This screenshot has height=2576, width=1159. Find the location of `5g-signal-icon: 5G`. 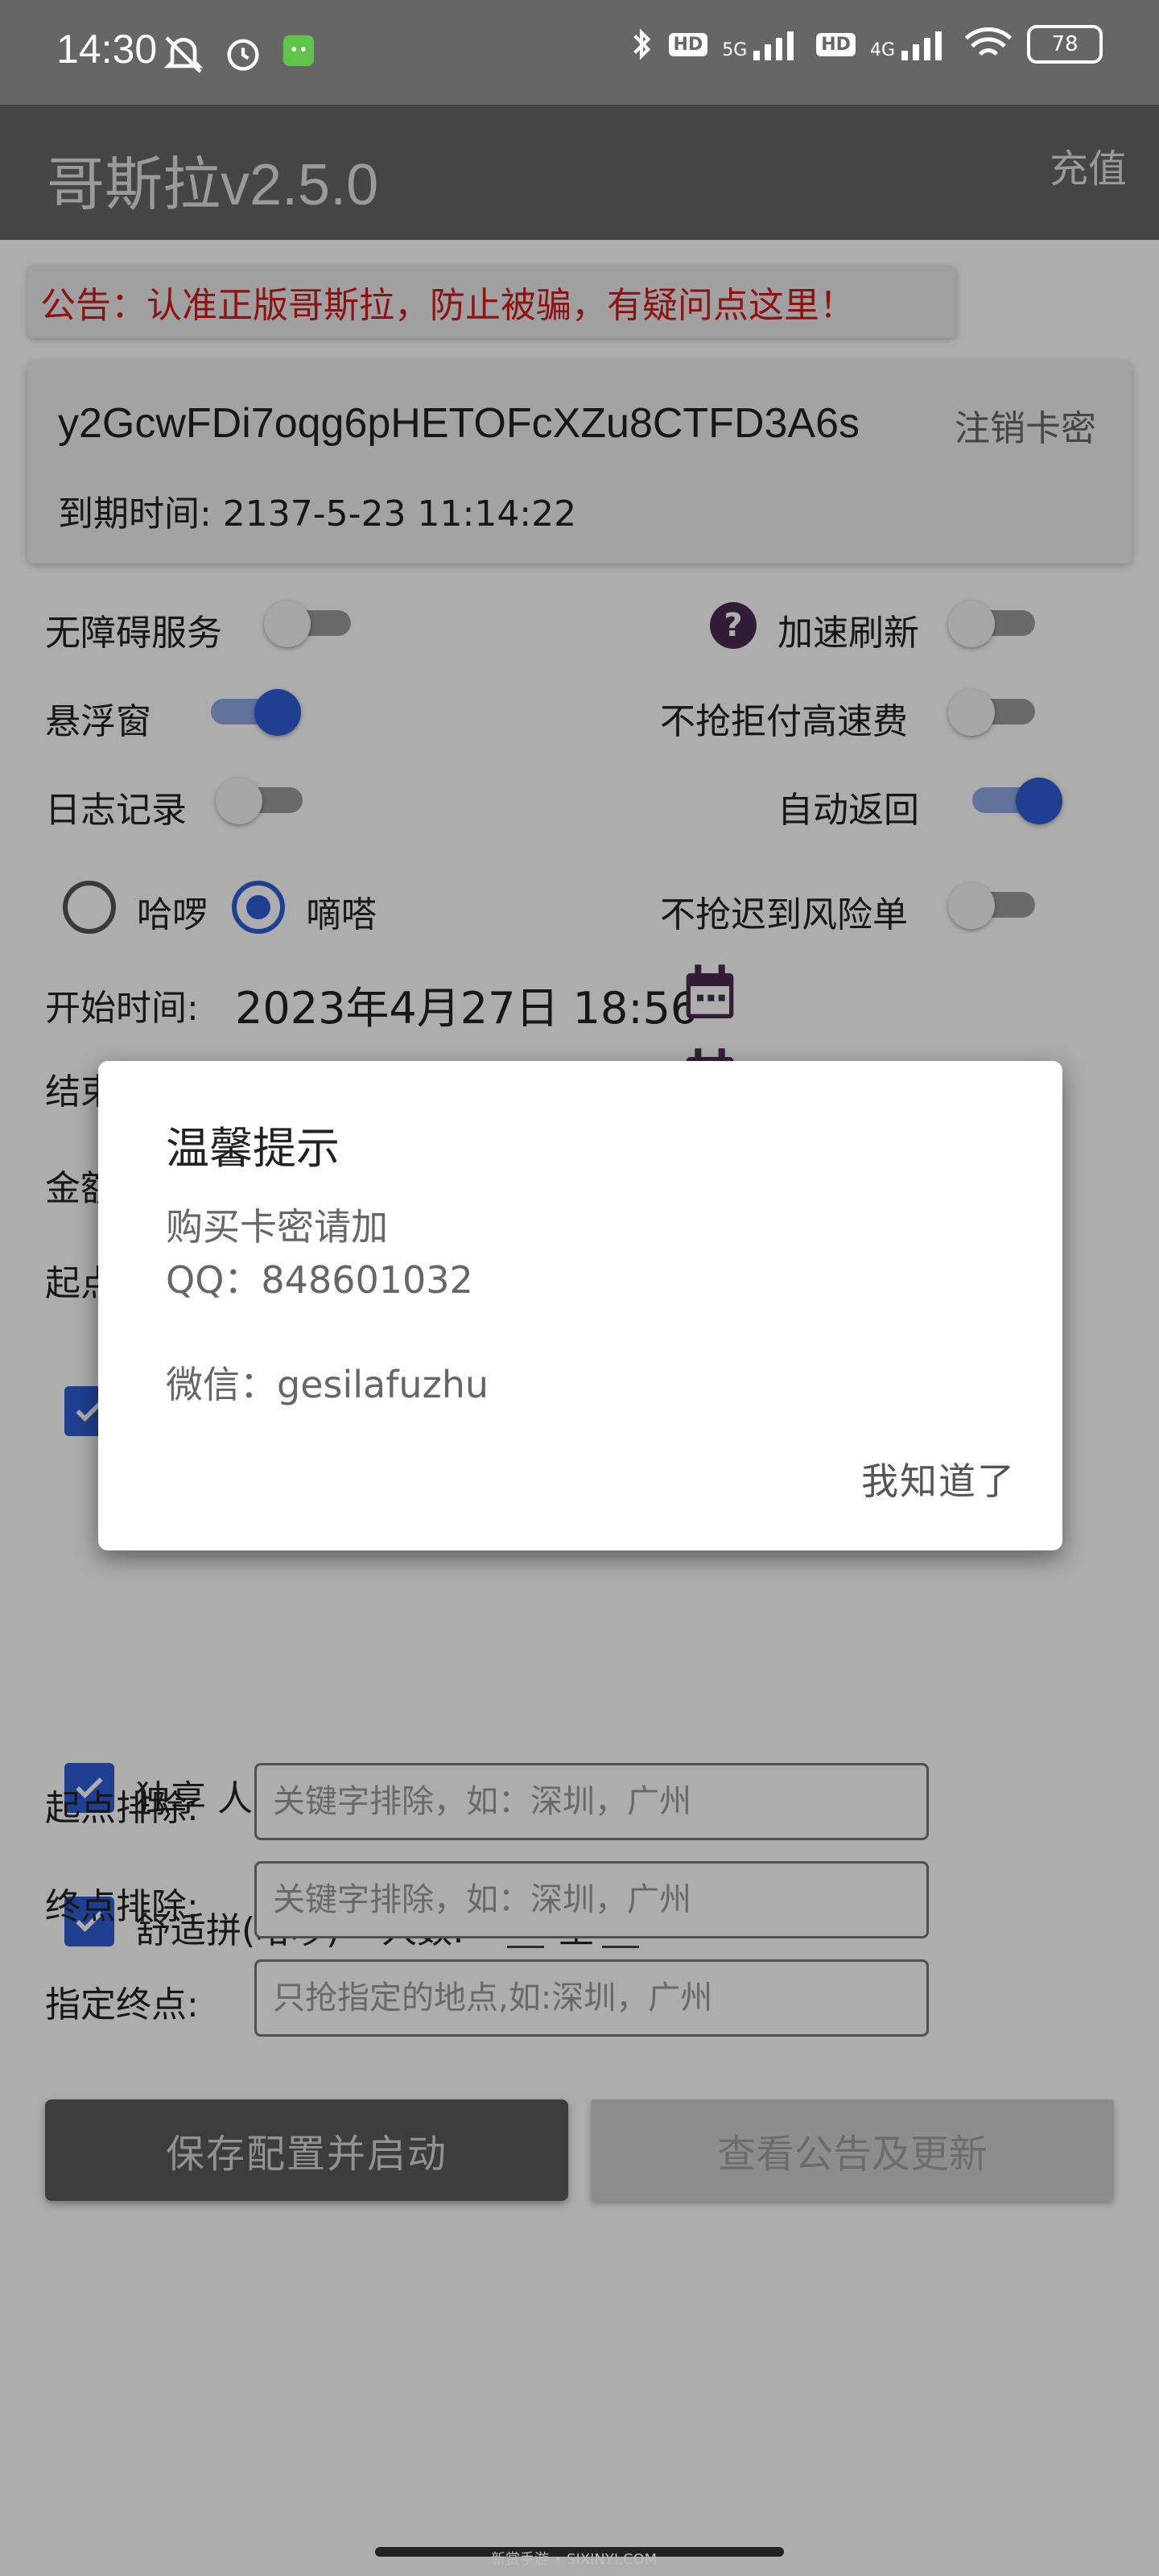

5g-signal-icon: 5G is located at coordinates (762, 44).